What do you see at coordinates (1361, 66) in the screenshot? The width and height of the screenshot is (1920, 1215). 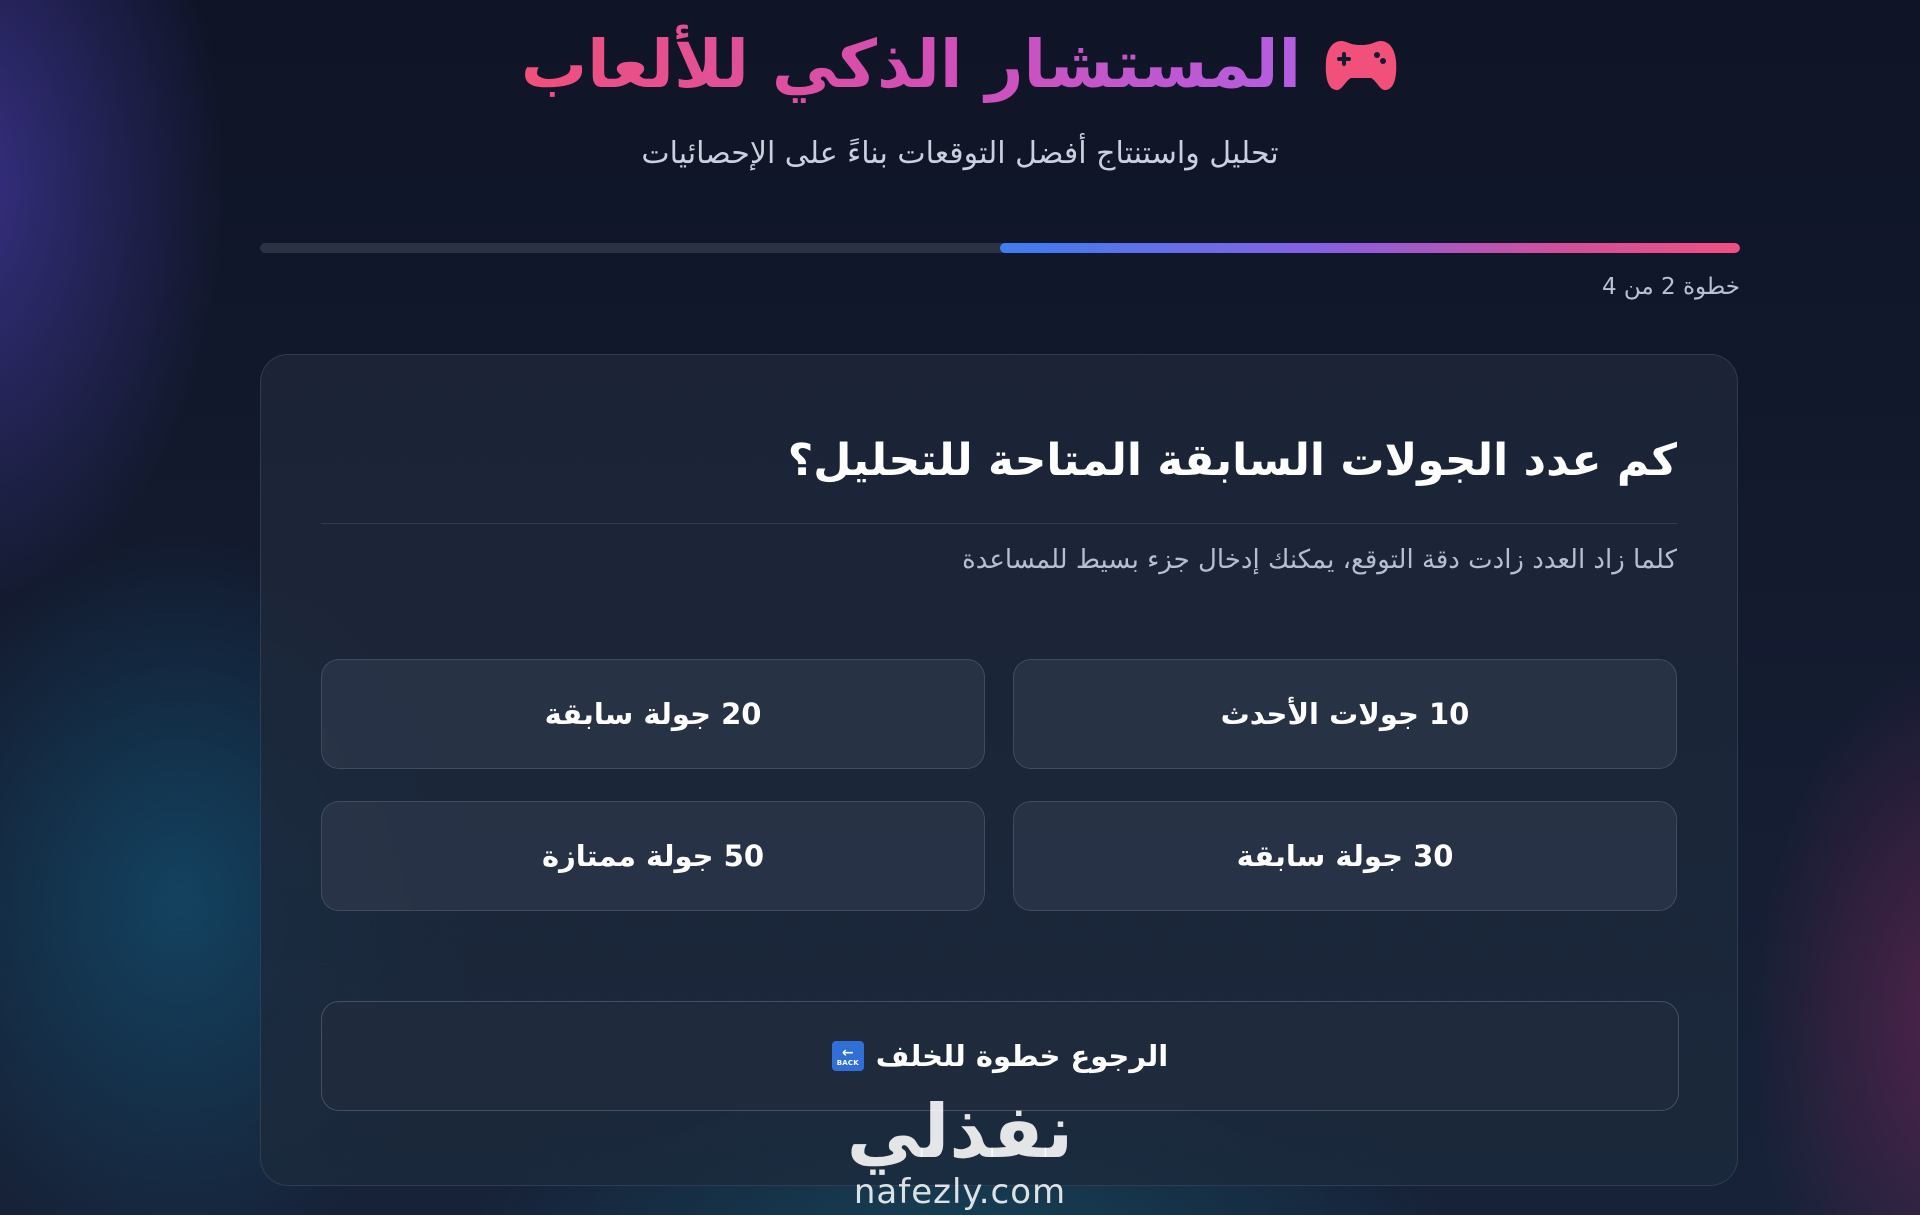 I see `gamepad-icon` at bounding box center [1361, 66].